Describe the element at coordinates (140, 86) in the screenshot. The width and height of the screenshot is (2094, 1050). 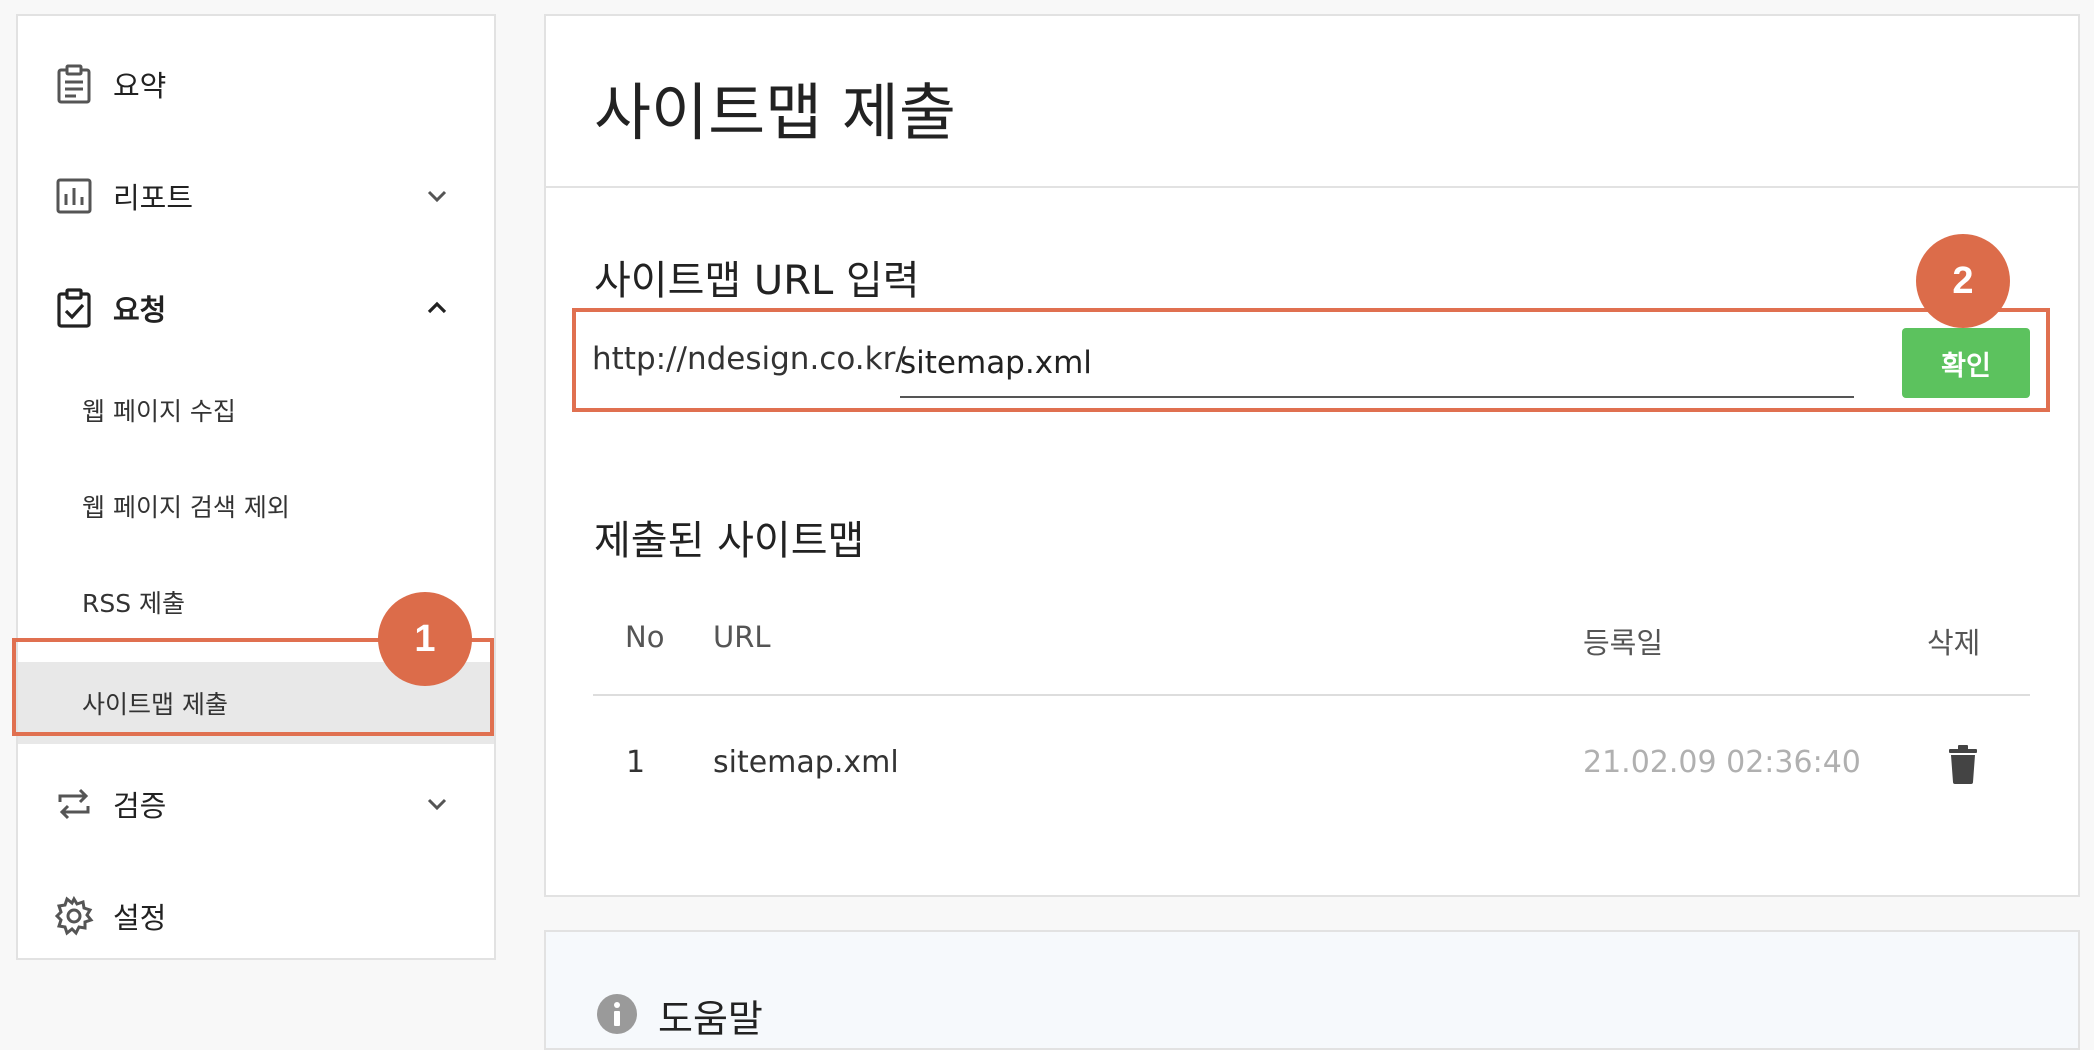
I see `sidebar-item-label: 요약` at that location.